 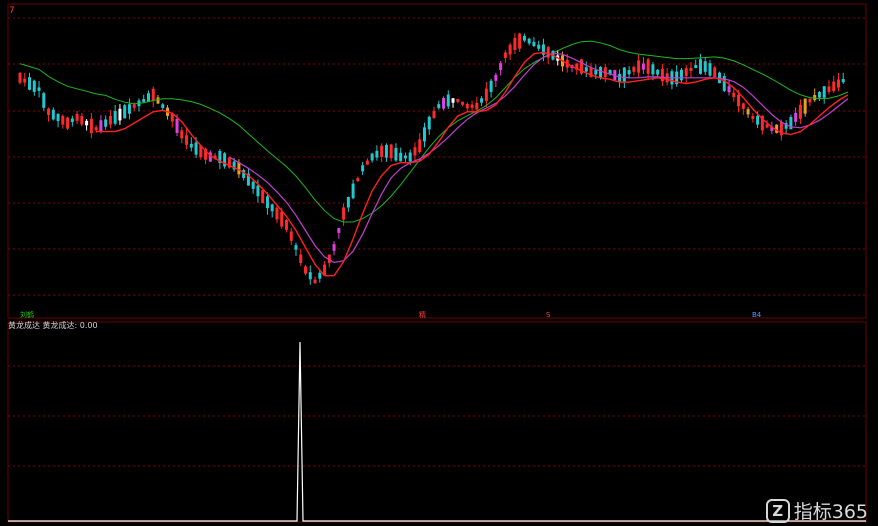 I want to click on event-marker-2: 精, so click(x=422, y=315).